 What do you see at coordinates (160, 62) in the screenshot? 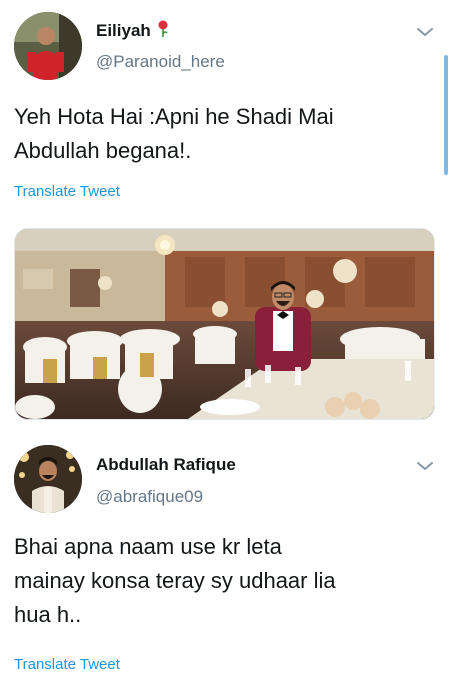
I see `handle: @Paranoid_here` at bounding box center [160, 62].